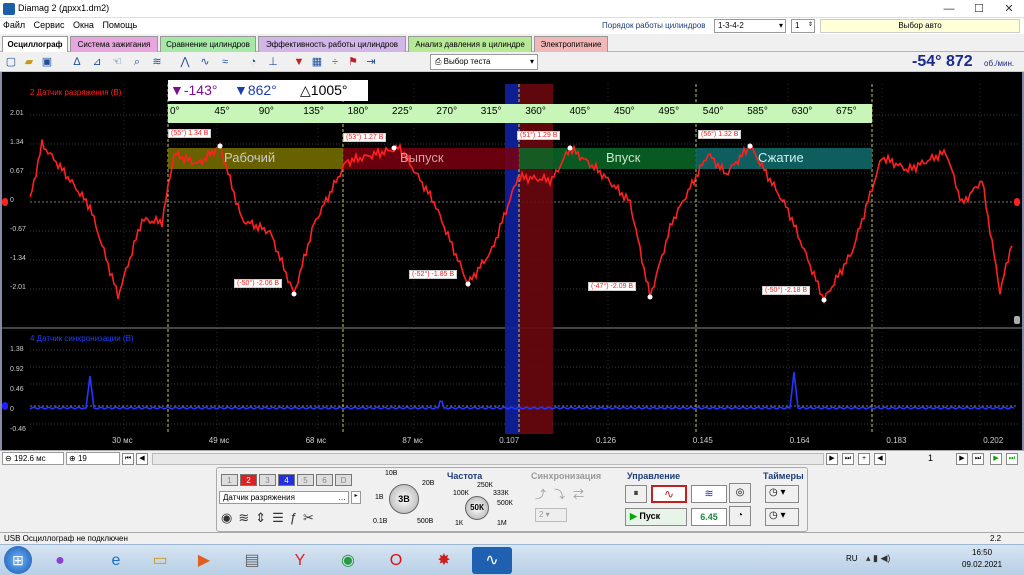 This screenshot has width=1024, height=575. Describe the element at coordinates (669, 494) in the screenshot. I see `single-sweep-button: ∿` at that location.